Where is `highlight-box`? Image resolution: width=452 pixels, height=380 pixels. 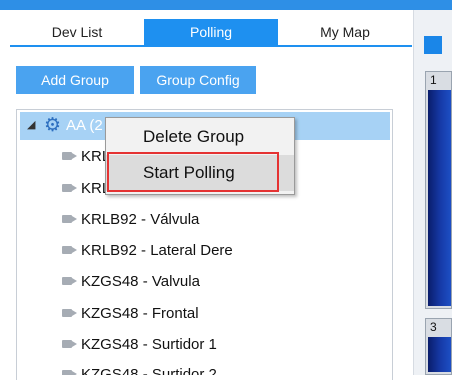
highlight-box is located at coordinates (193, 172).